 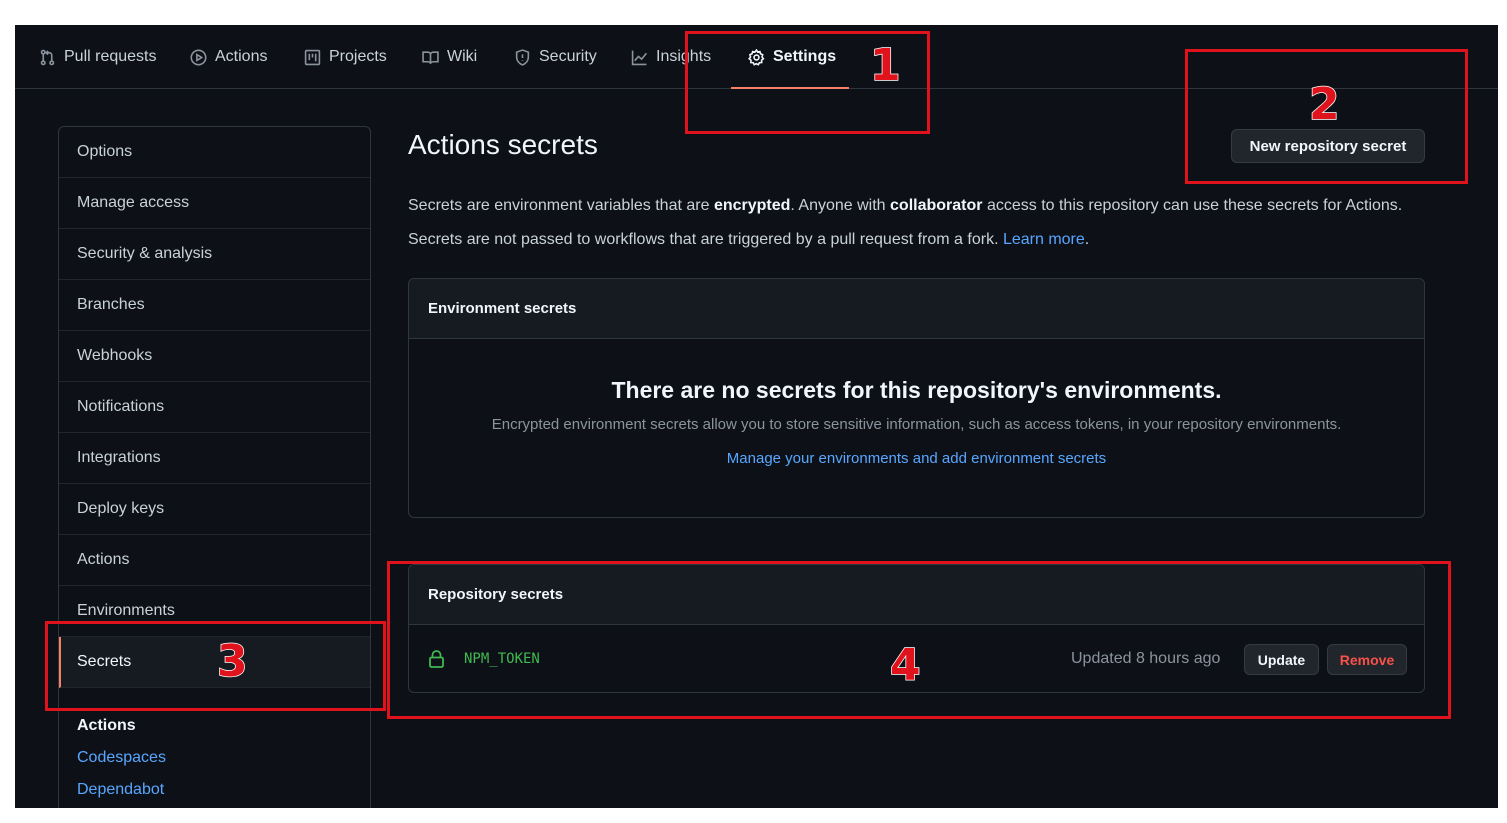 What do you see at coordinates (936, 205) in the screenshot?
I see `desc-bold-collaborator: collaborator` at bounding box center [936, 205].